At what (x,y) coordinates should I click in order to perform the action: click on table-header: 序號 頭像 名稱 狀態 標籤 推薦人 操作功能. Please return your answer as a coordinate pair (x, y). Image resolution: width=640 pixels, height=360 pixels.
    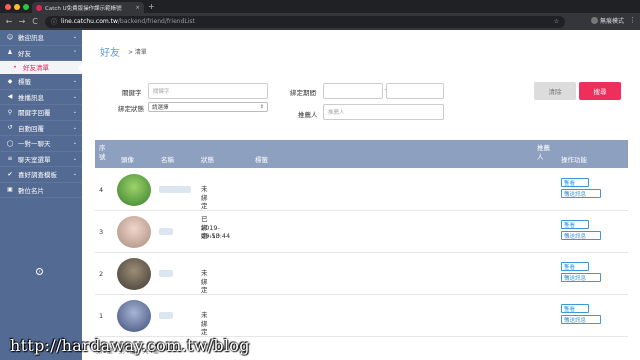
    Looking at the image, I should click on (361, 154).